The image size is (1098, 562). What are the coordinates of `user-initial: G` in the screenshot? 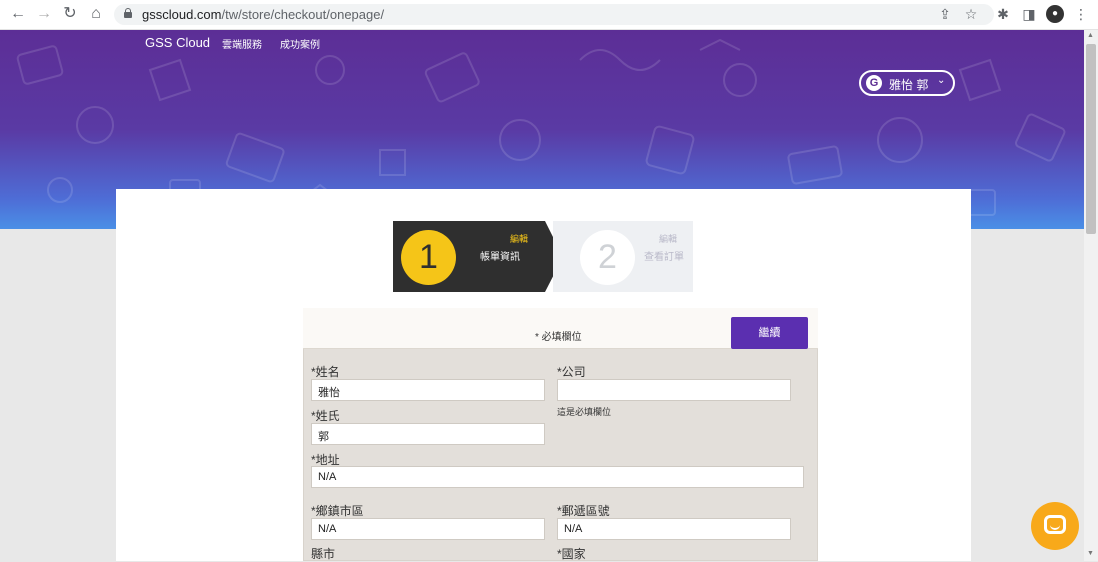 It's located at (874, 83).